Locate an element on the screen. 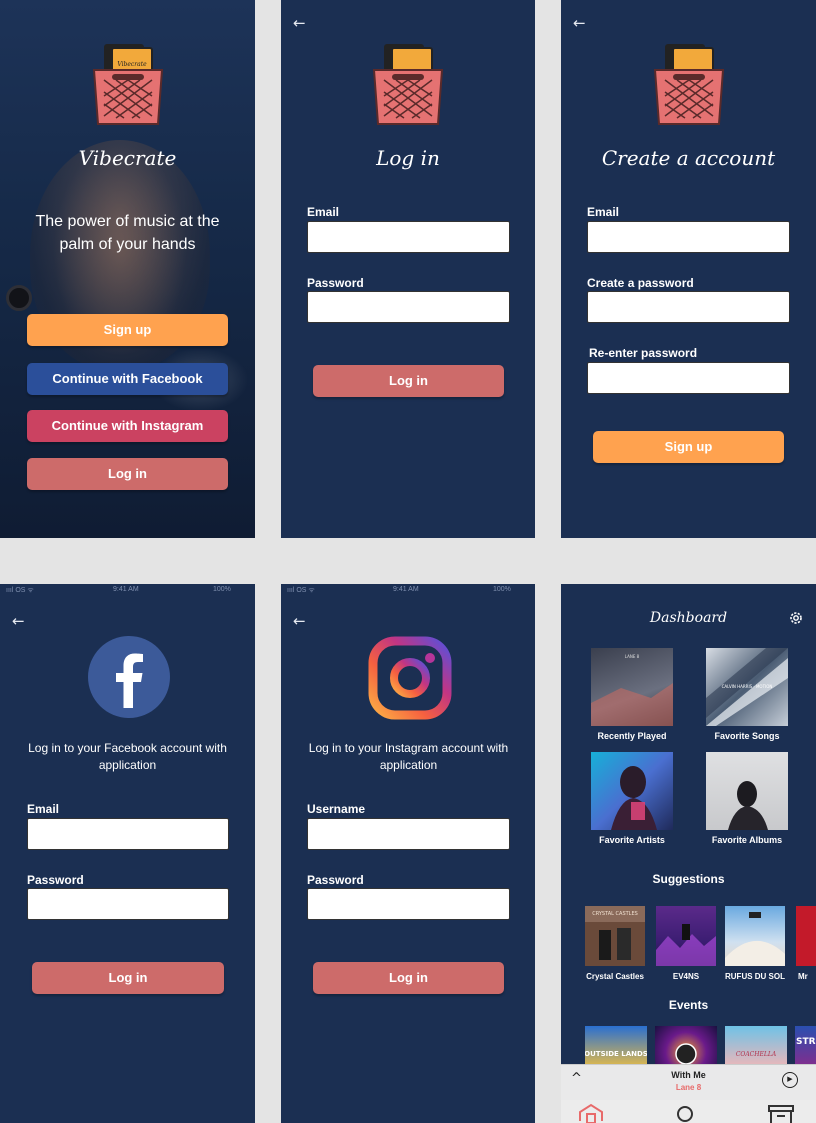 This screenshot has width=816, height=1123. app-name: Vibecrate is located at coordinates (127, 158).